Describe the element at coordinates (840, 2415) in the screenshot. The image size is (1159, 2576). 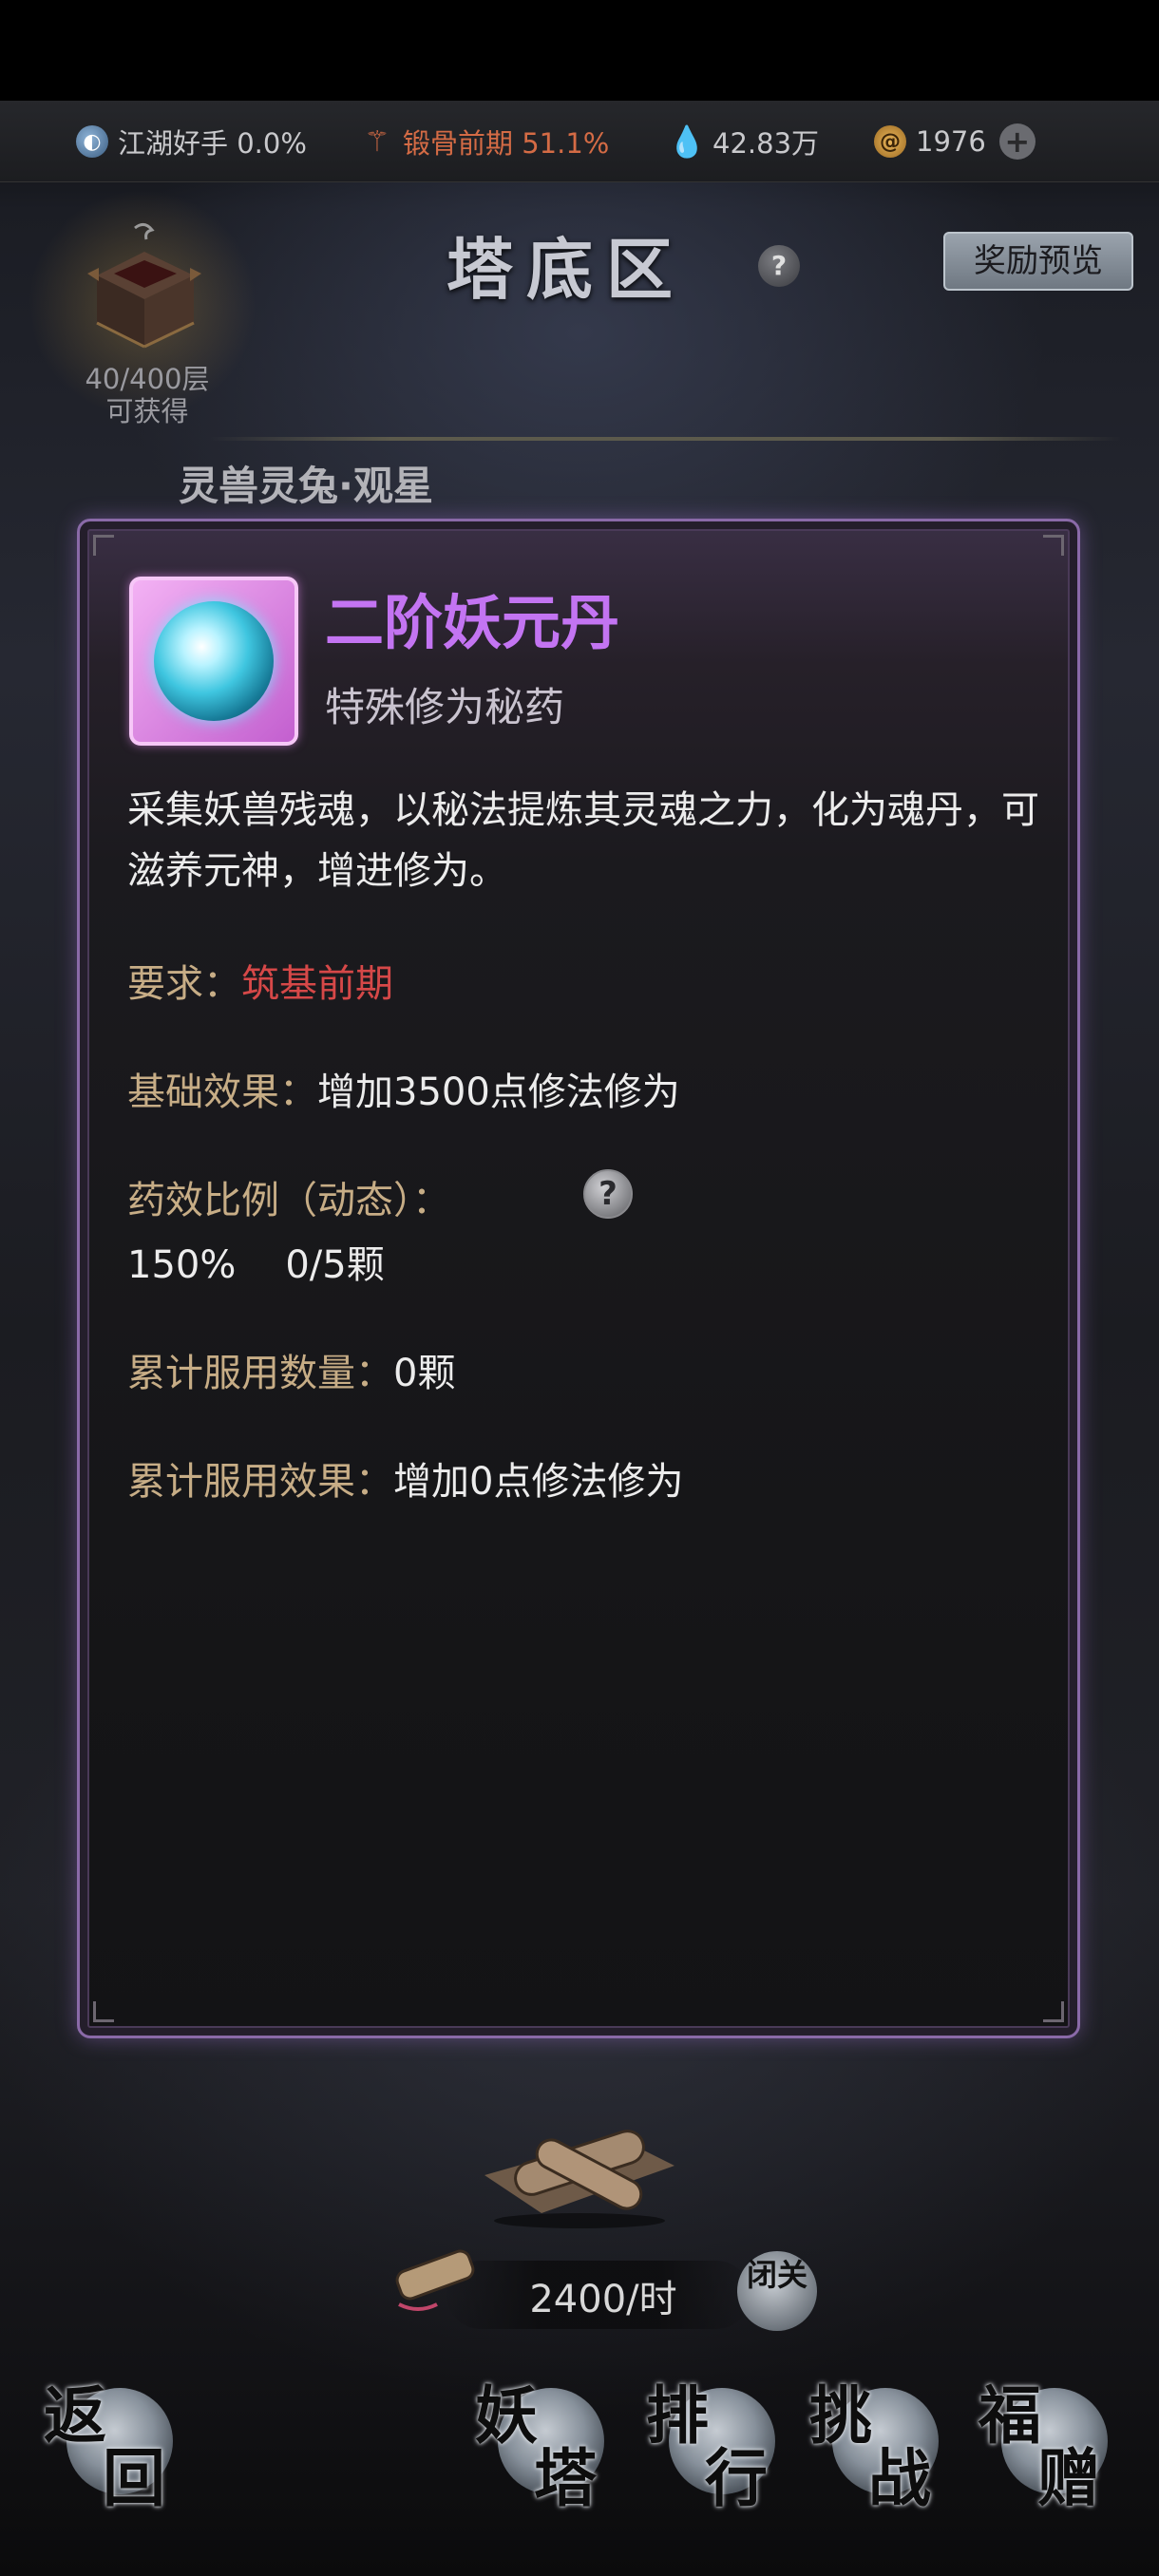
I see `challenge-char-1: 挑` at that location.